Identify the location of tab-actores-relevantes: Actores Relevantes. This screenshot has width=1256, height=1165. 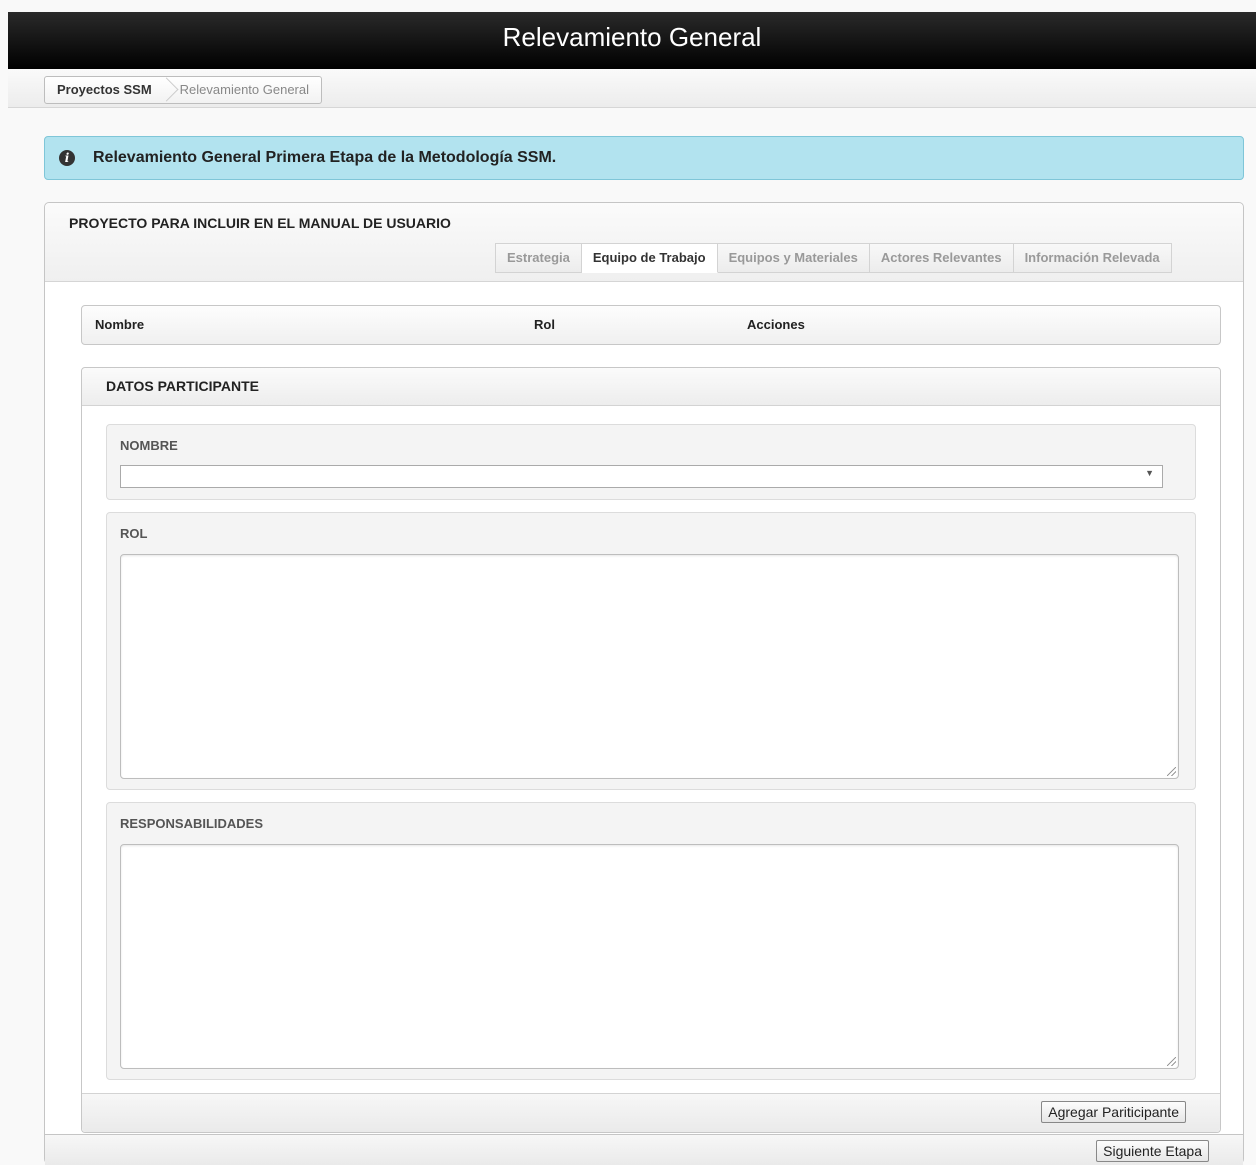
(941, 258).